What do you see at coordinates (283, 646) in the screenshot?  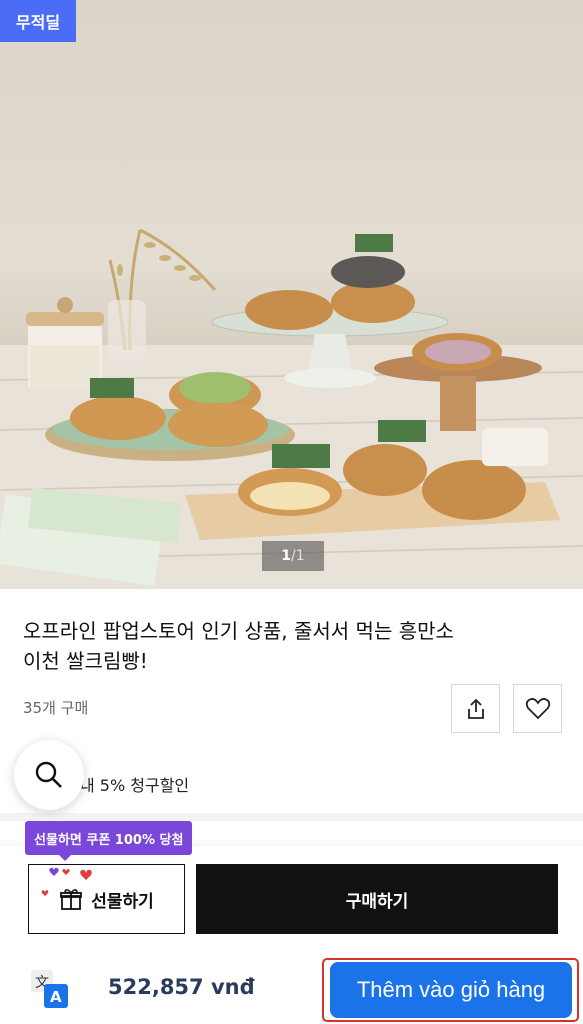 I see `product-title: 오프라인 팝업스토어 인기 상품, 줄서서 먹는 흥만소 이천 쌀크림빵!` at bounding box center [283, 646].